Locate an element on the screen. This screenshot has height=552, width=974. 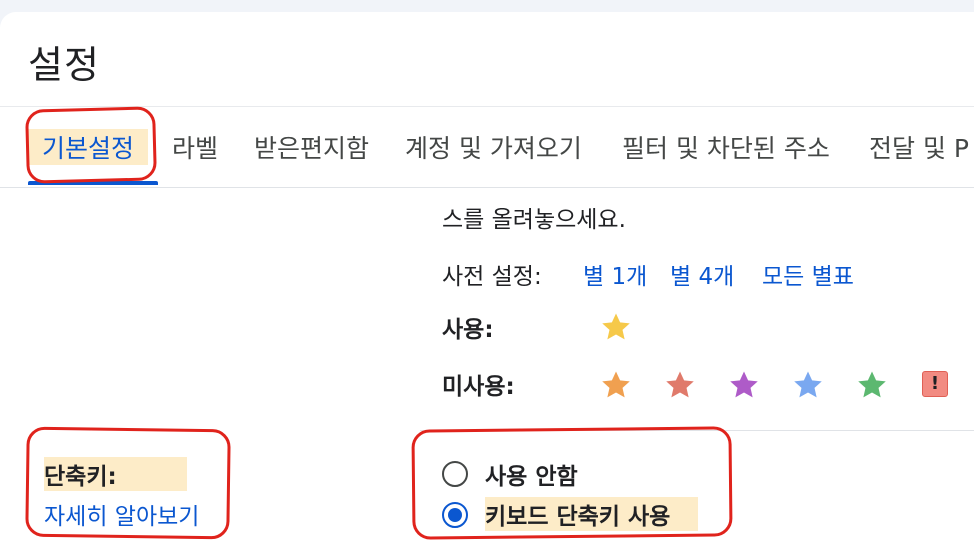
preset-4-stars-link: 별 4개 is located at coordinates (702, 274).